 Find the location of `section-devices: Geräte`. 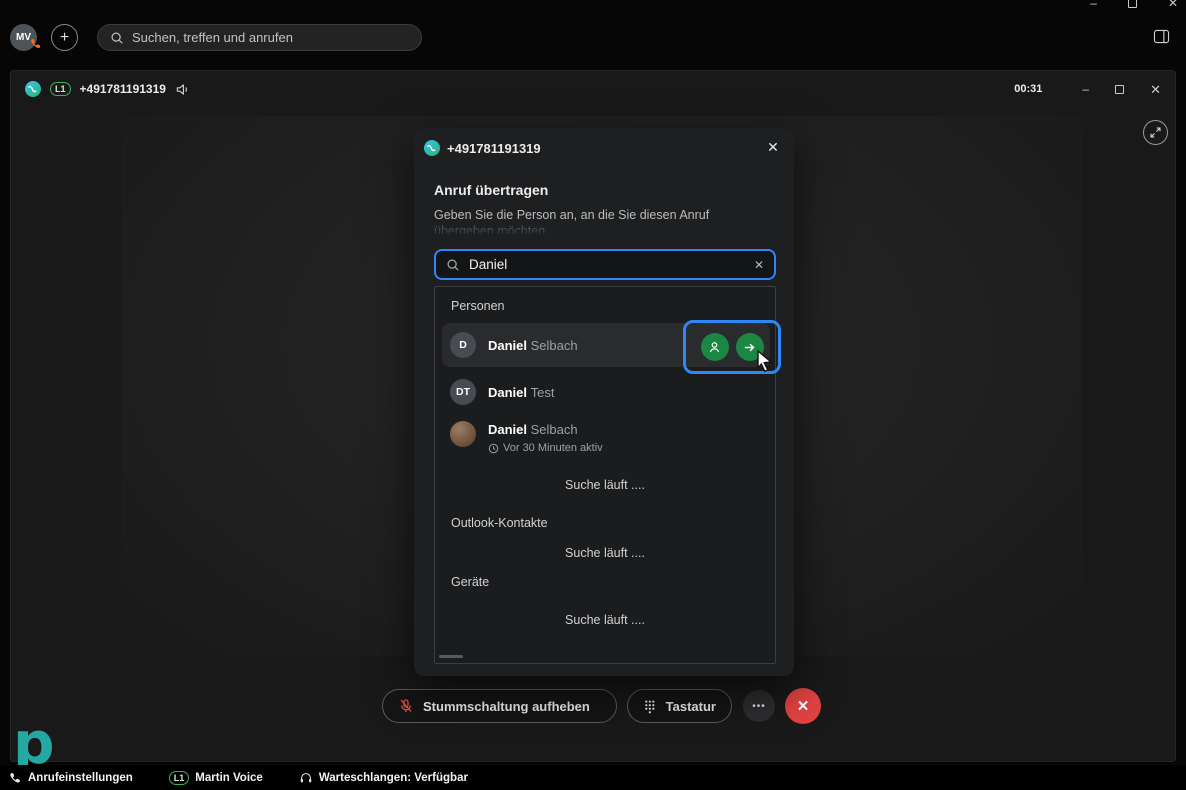

section-devices: Geräte is located at coordinates (470, 582).